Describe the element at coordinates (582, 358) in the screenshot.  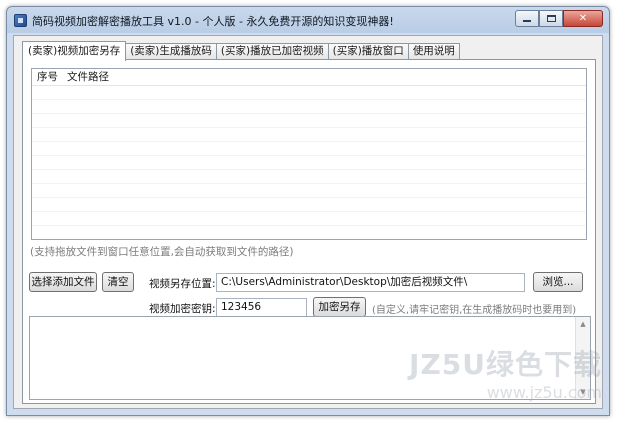
I see `log-scrollbar: ▲ ▼` at that location.